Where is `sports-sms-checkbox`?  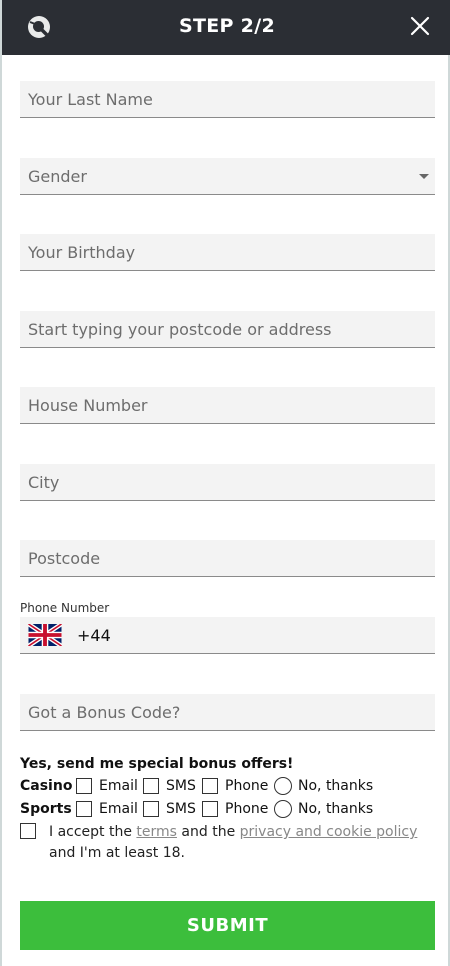
sports-sms-checkbox is located at coordinates (151, 809).